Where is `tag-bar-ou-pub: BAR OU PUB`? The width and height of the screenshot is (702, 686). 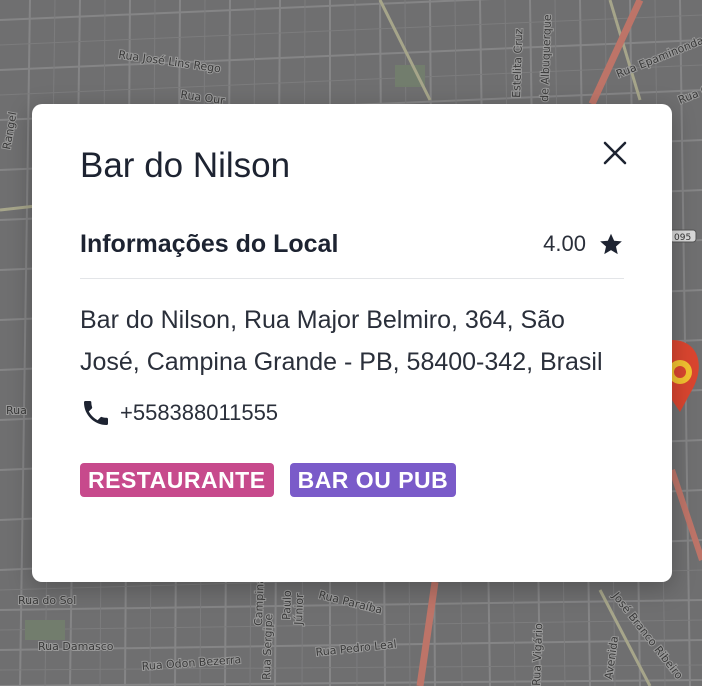 tag-bar-ou-pub: BAR OU PUB is located at coordinates (373, 480).